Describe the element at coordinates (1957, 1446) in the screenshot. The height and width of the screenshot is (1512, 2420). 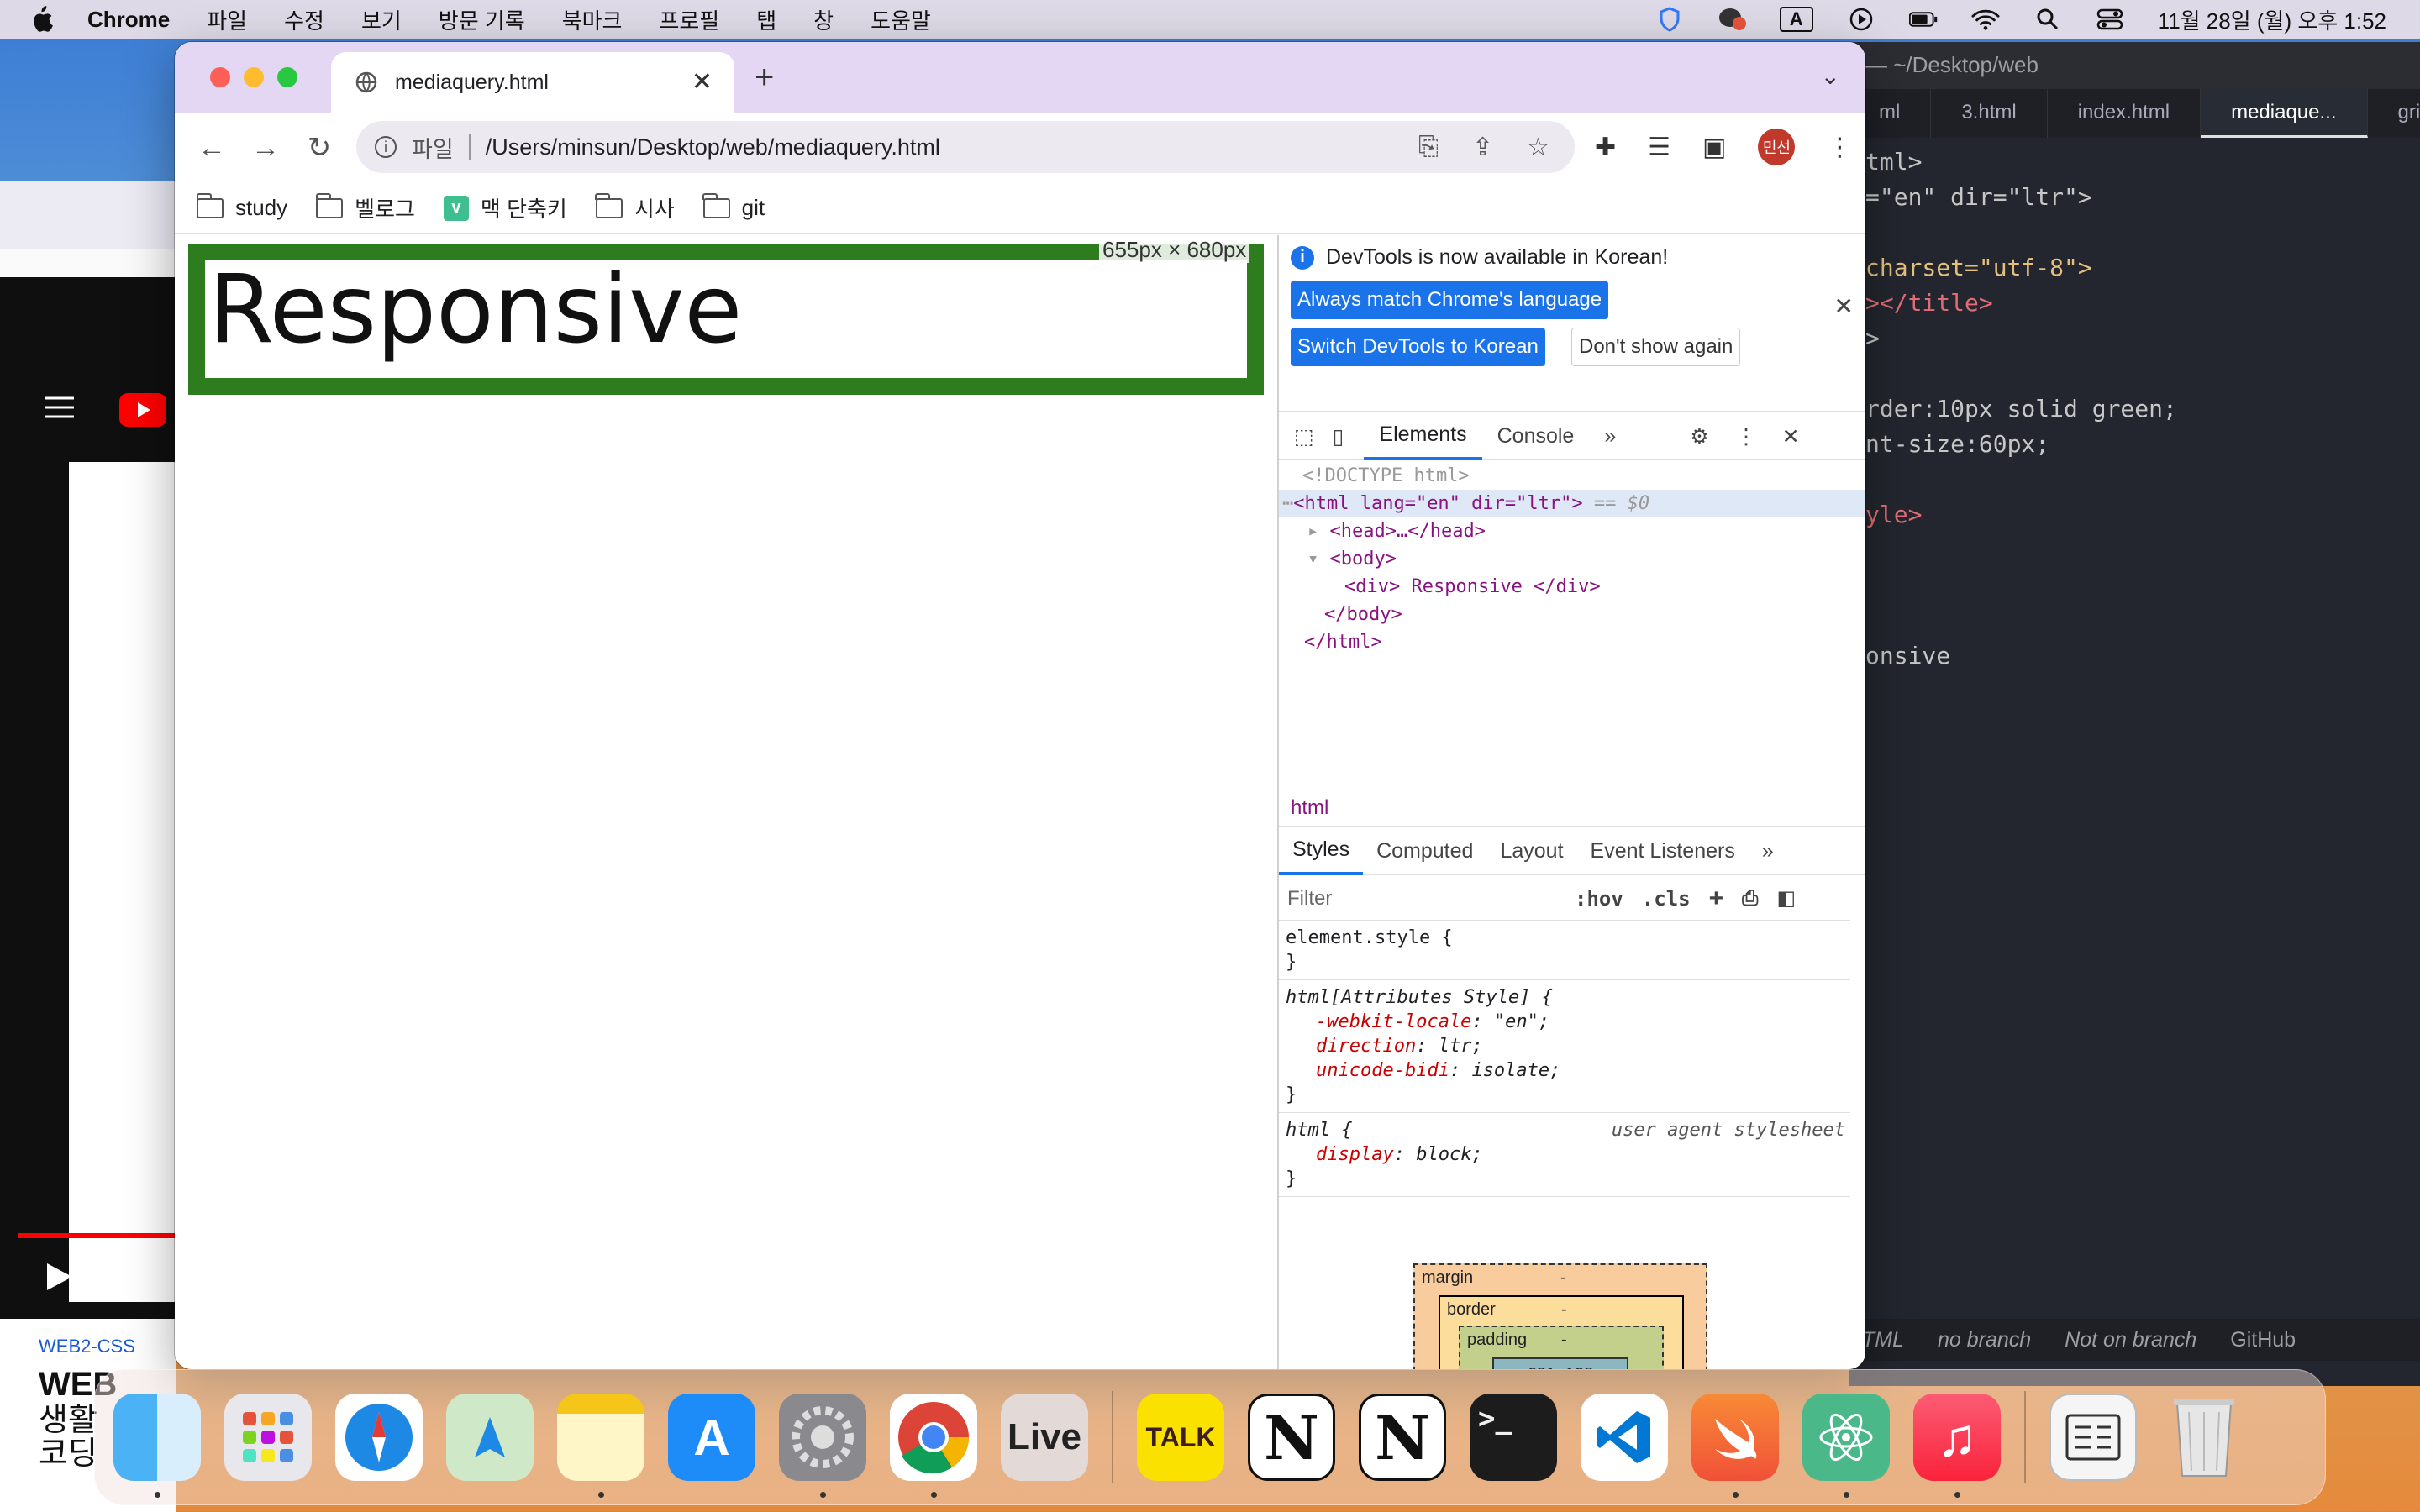
I see `music-icon: ♫` at that location.